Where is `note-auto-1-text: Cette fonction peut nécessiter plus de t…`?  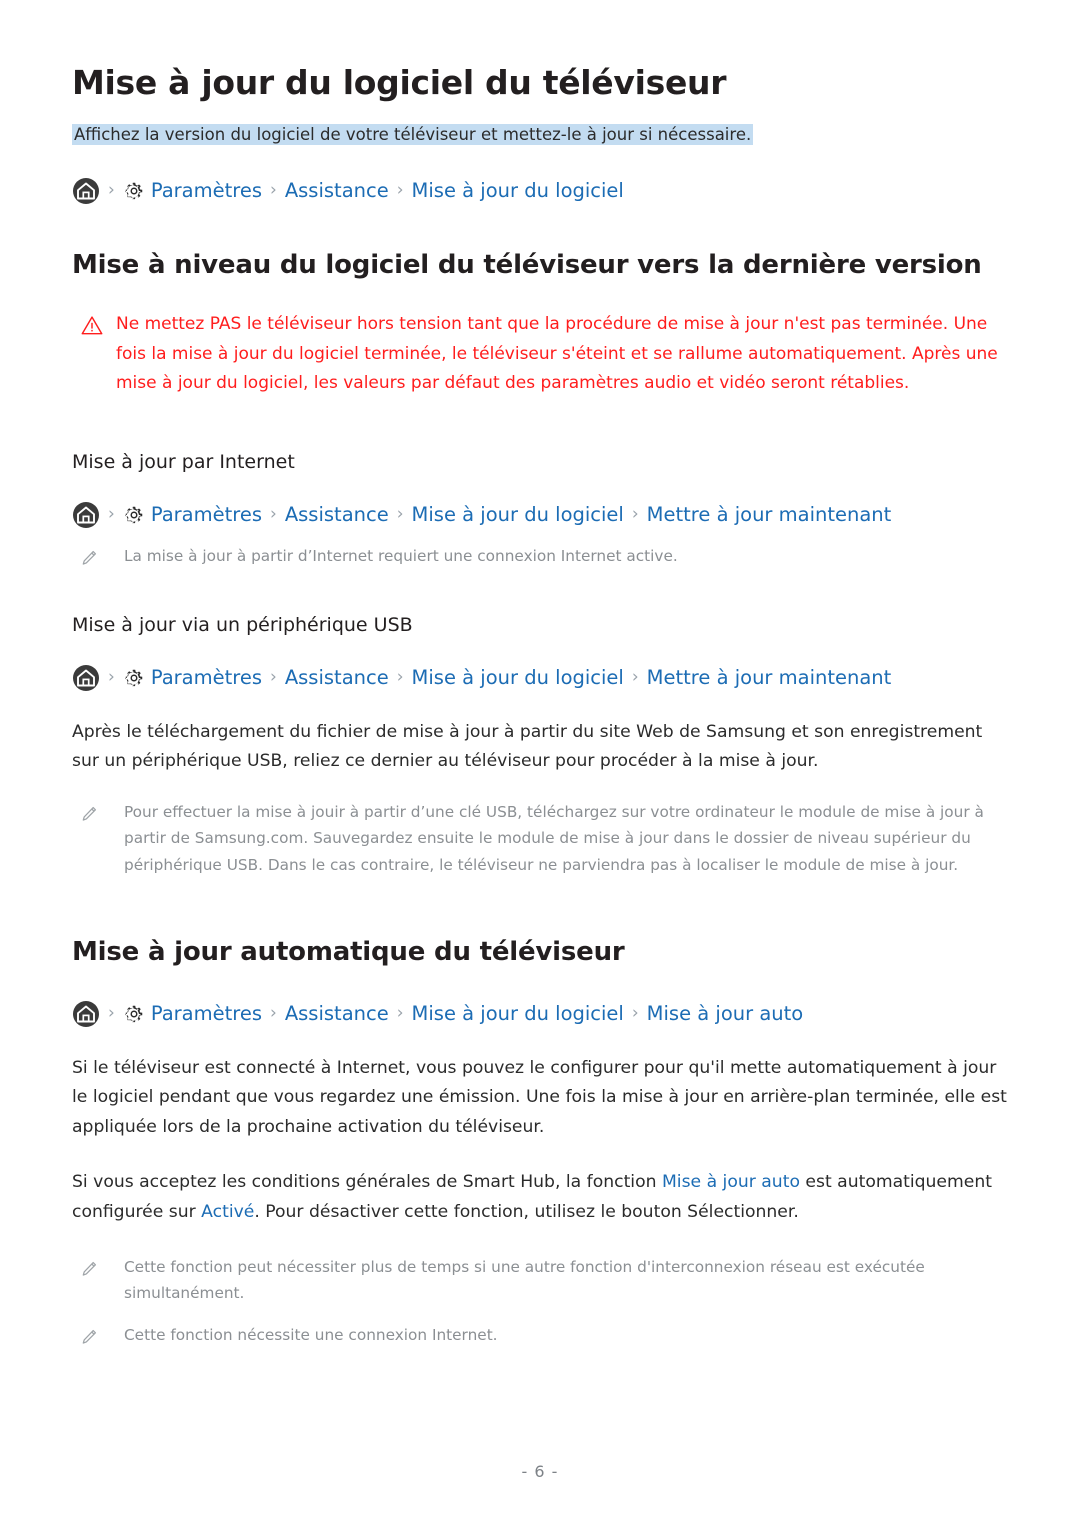
note-auto-1-text: Cette fonction peut nécessiter plus de t… is located at coordinates (524, 1279).